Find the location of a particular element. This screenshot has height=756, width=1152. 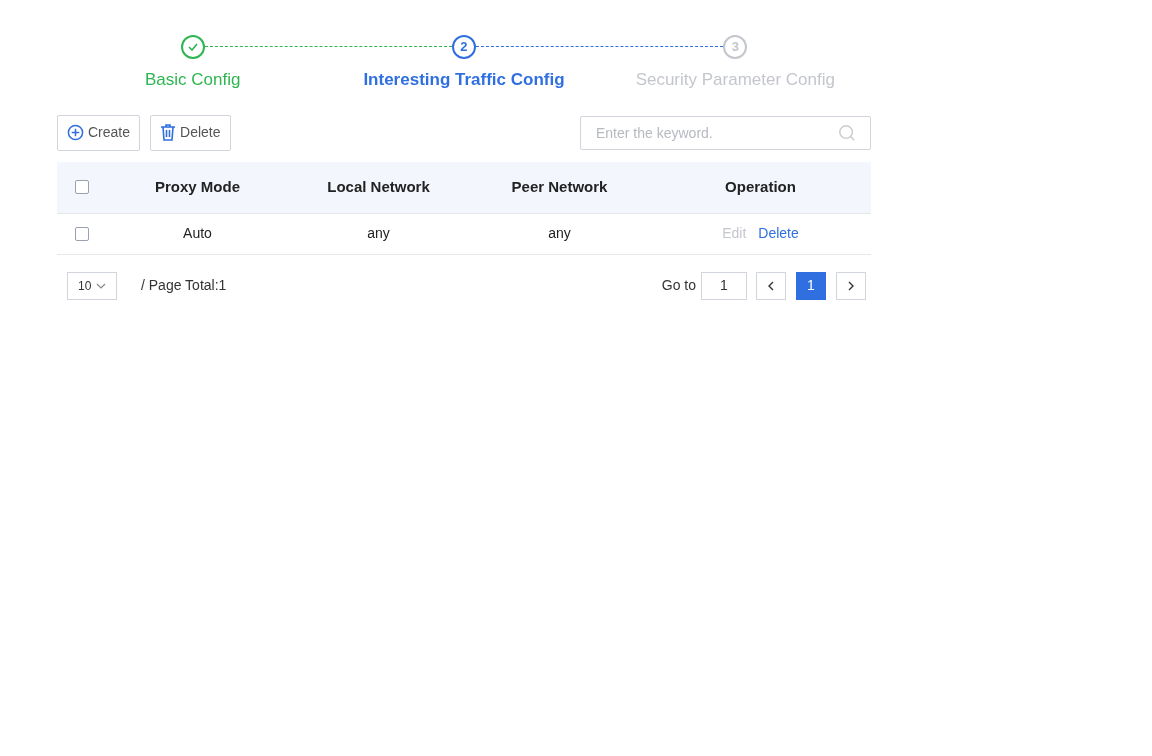

chevron-right-icon is located at coordinates (851, 285).